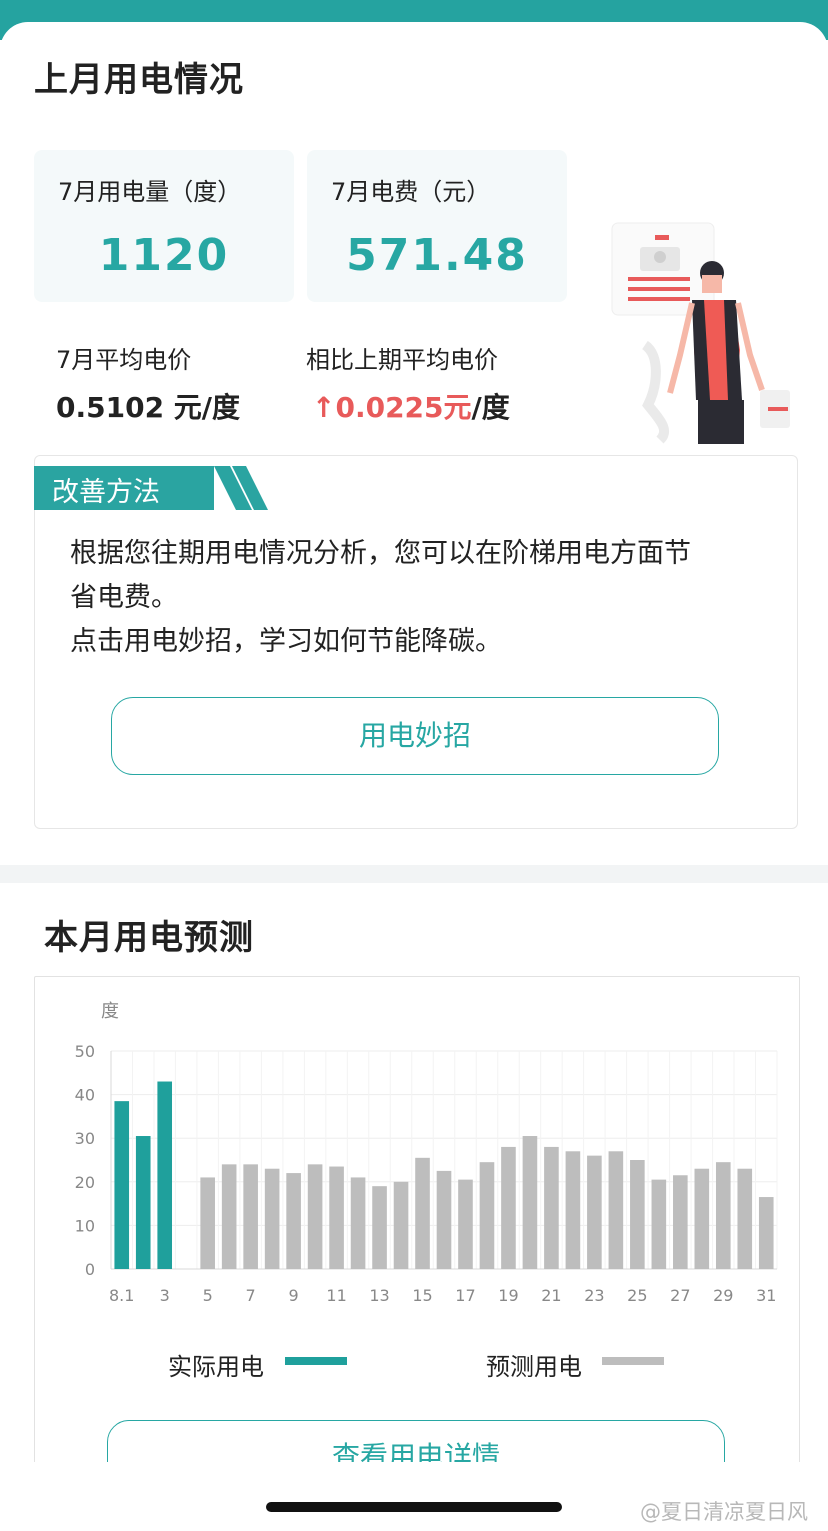 The image size is (828, 1531). I want to click on compare-price-label: 相比上期平均电价, so click(402, 360).